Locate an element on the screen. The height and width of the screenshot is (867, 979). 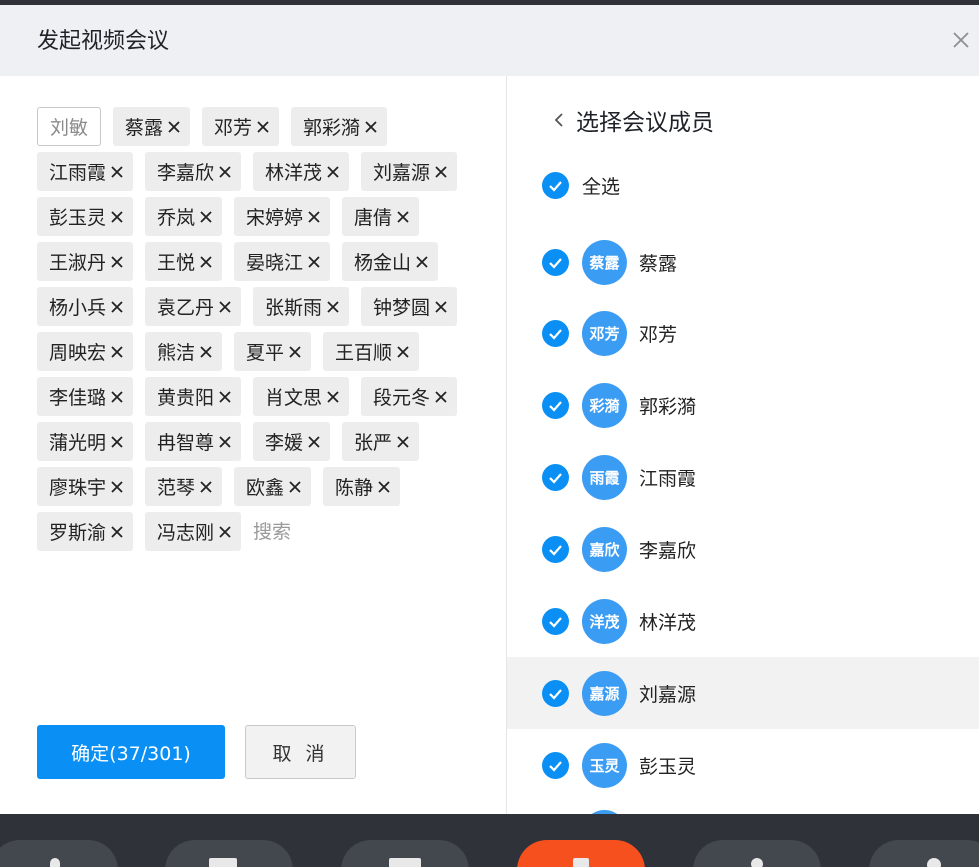
selected-member-chip: 邓芳 is located at coordinates (241, 126).